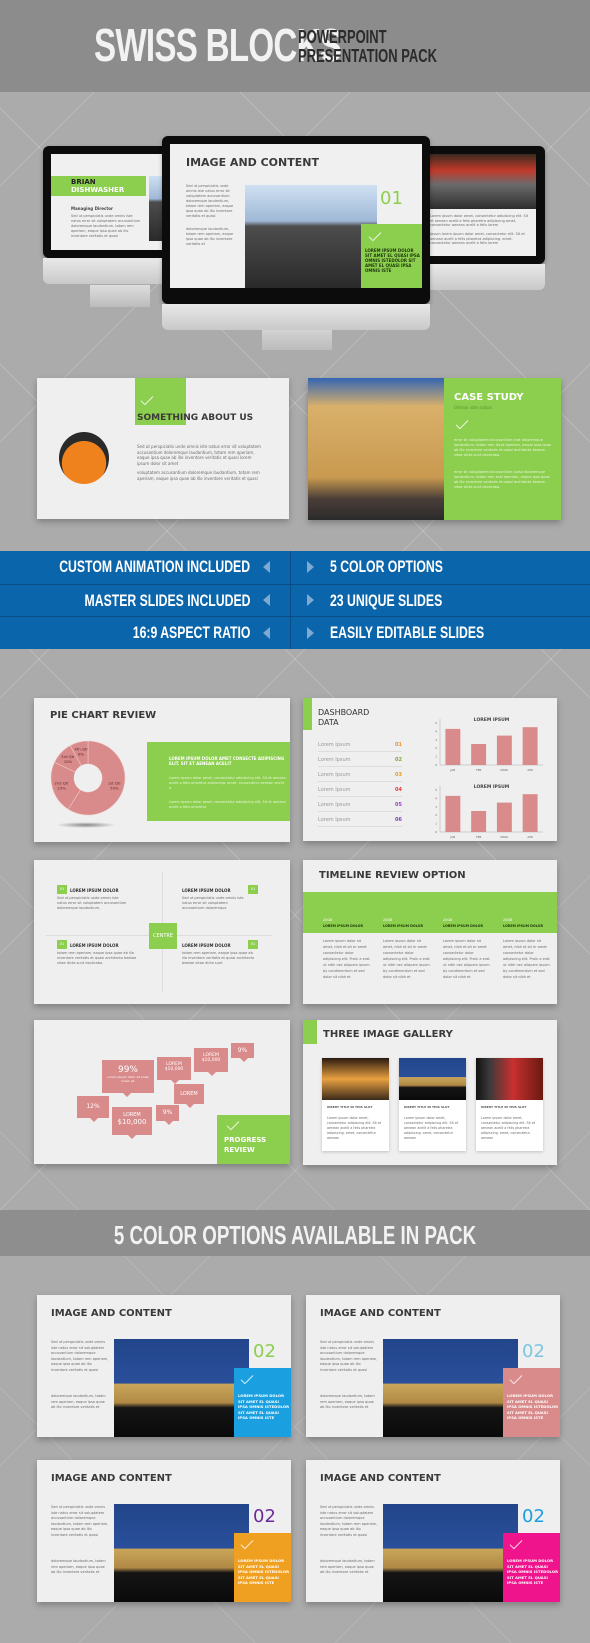 The height and width of the screenshot is (1643, 590). What do you see at coordinates (239, 1150) in the screenshot?
I see `box-title-line2: REVIEW` at bounding box center [239, 1150].